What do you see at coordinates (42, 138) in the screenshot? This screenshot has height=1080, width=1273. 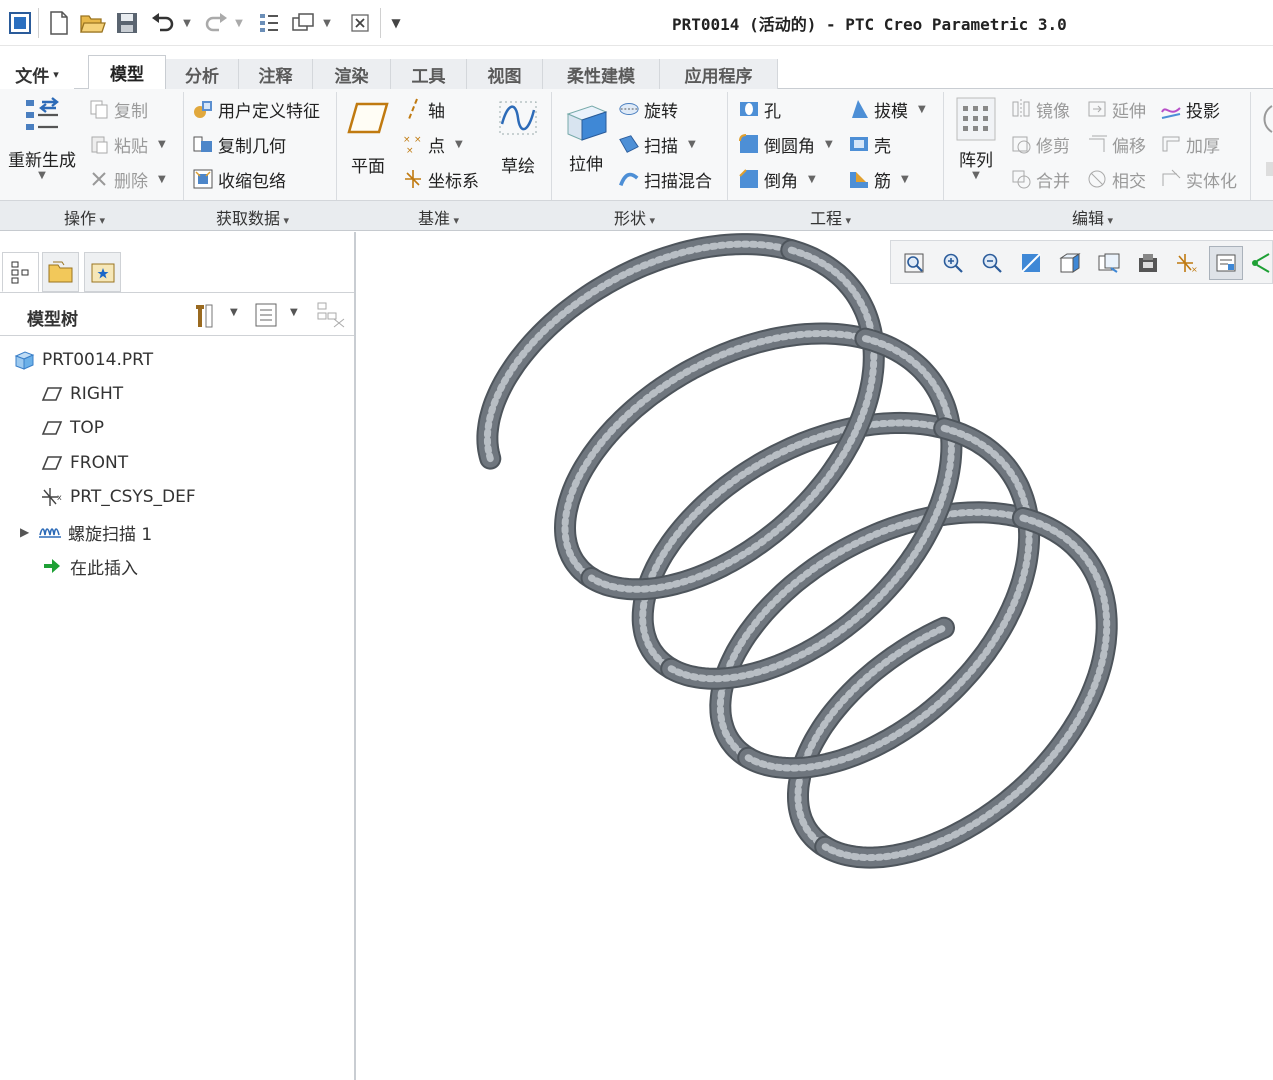 I see `regenerate-button: 重新生成 ▼` at bounding box center [42, 138].